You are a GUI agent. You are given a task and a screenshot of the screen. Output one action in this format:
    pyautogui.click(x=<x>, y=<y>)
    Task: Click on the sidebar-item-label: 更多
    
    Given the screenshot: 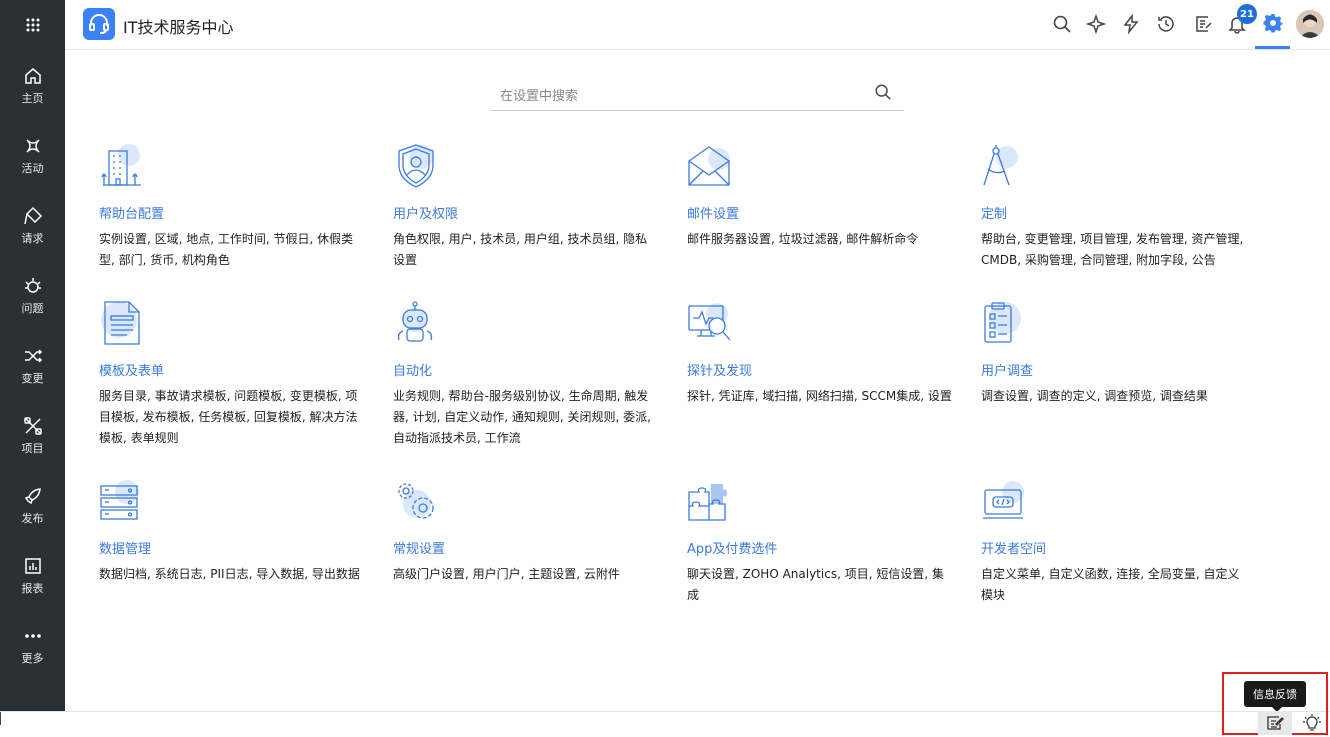 What is the action you would take?
    pyautogui.click(x=32, y=658)
    